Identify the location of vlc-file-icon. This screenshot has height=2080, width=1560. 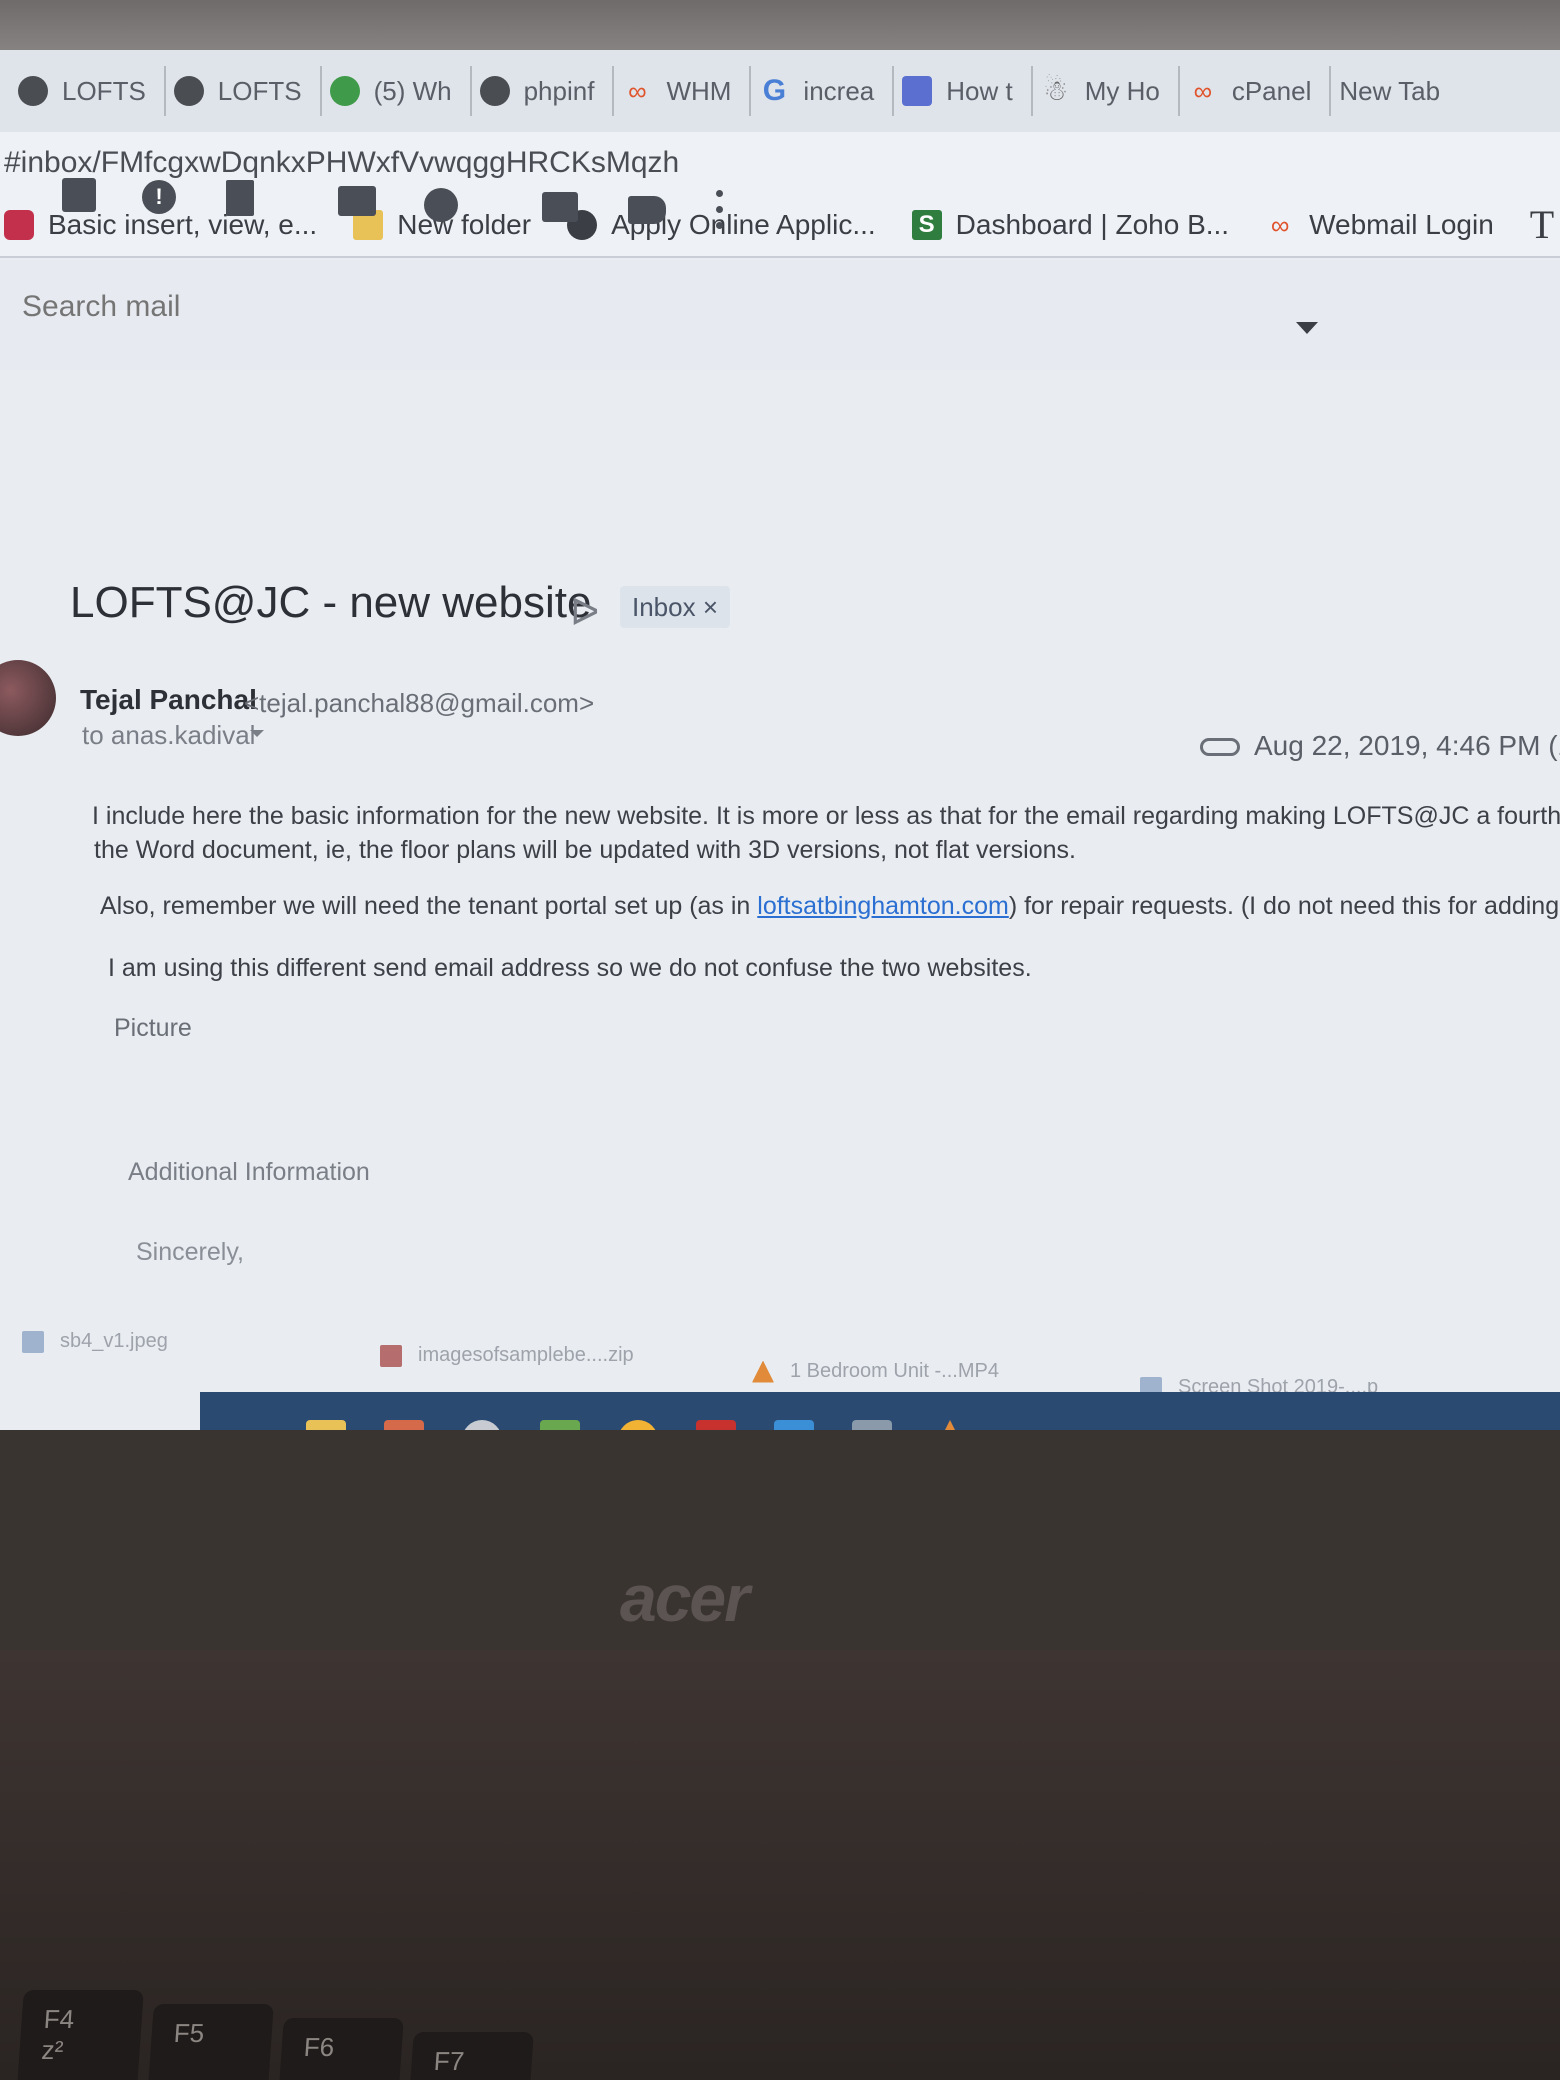
(763, 1371).